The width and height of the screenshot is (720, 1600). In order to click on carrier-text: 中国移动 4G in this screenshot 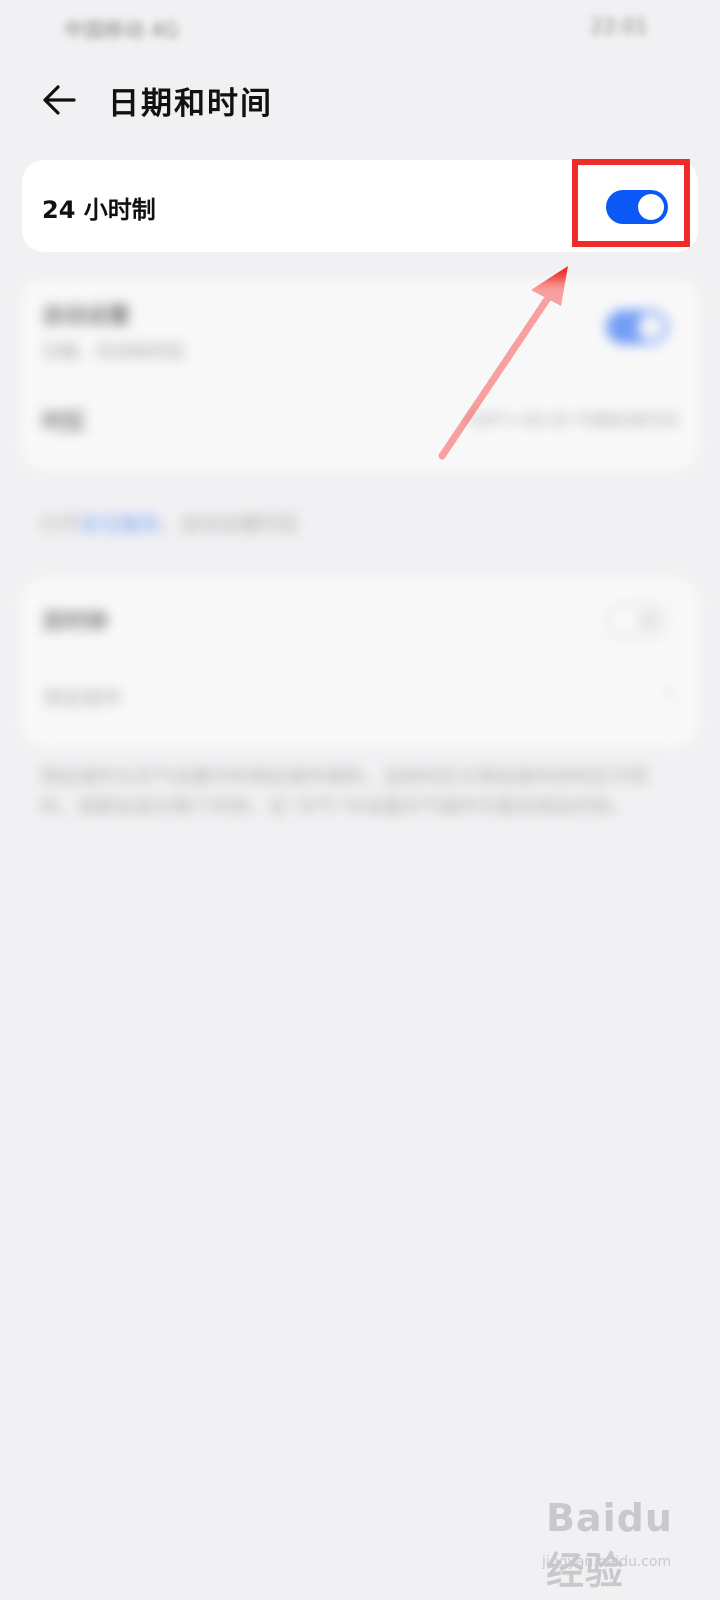, I will do `click(121, 30)`.